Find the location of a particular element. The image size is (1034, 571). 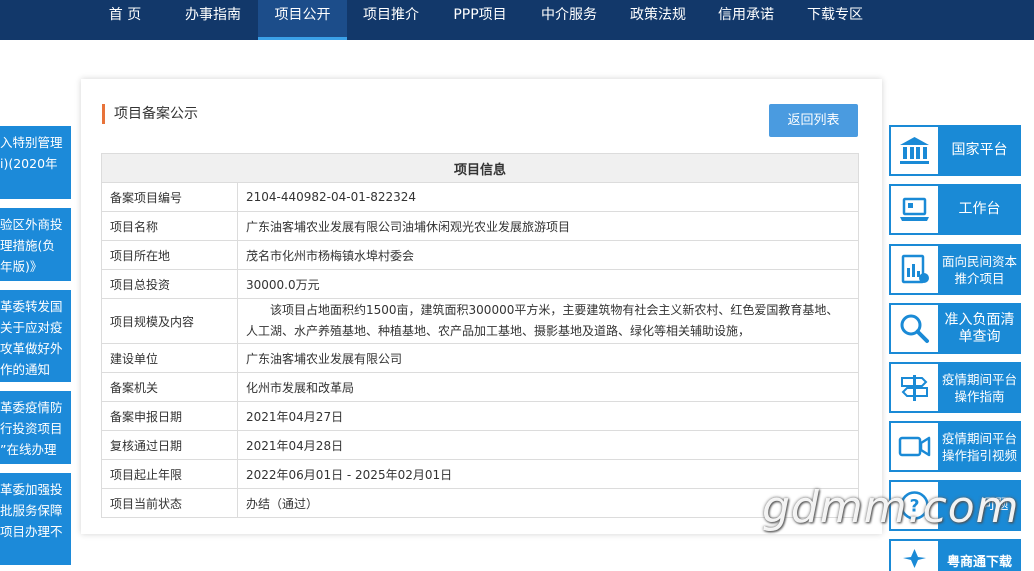

row-value: 广东油客埔农业发展有限公司油埔休闲观光农业发展旅游项目 is located at coordinates (548, 226).